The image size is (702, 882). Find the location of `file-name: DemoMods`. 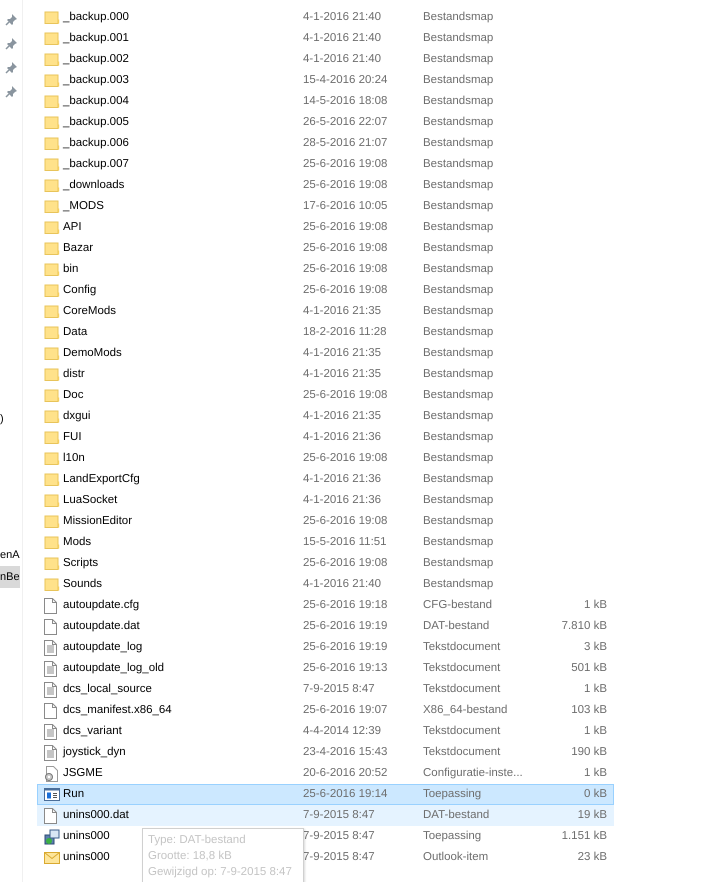

file-name: DemoMods is located at coordinates (92, 353).